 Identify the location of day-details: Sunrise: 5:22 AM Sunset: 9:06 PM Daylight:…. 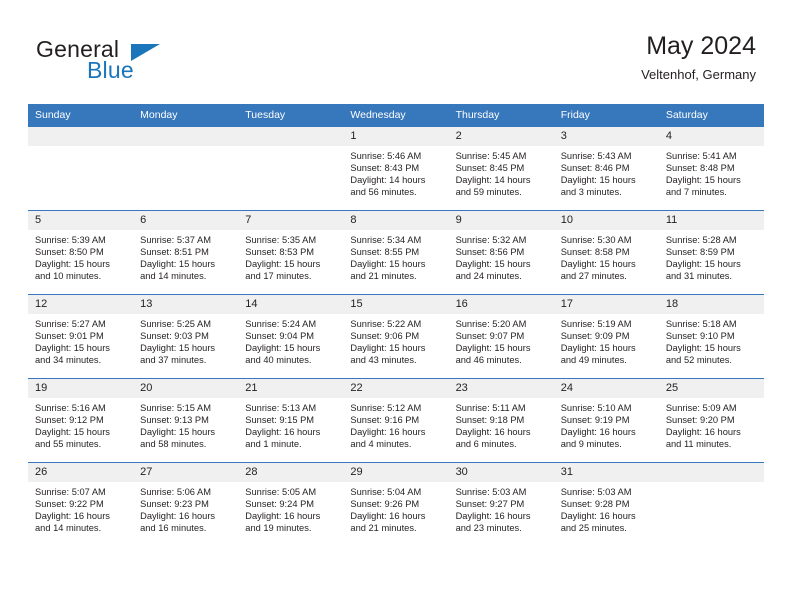
(395, 340).